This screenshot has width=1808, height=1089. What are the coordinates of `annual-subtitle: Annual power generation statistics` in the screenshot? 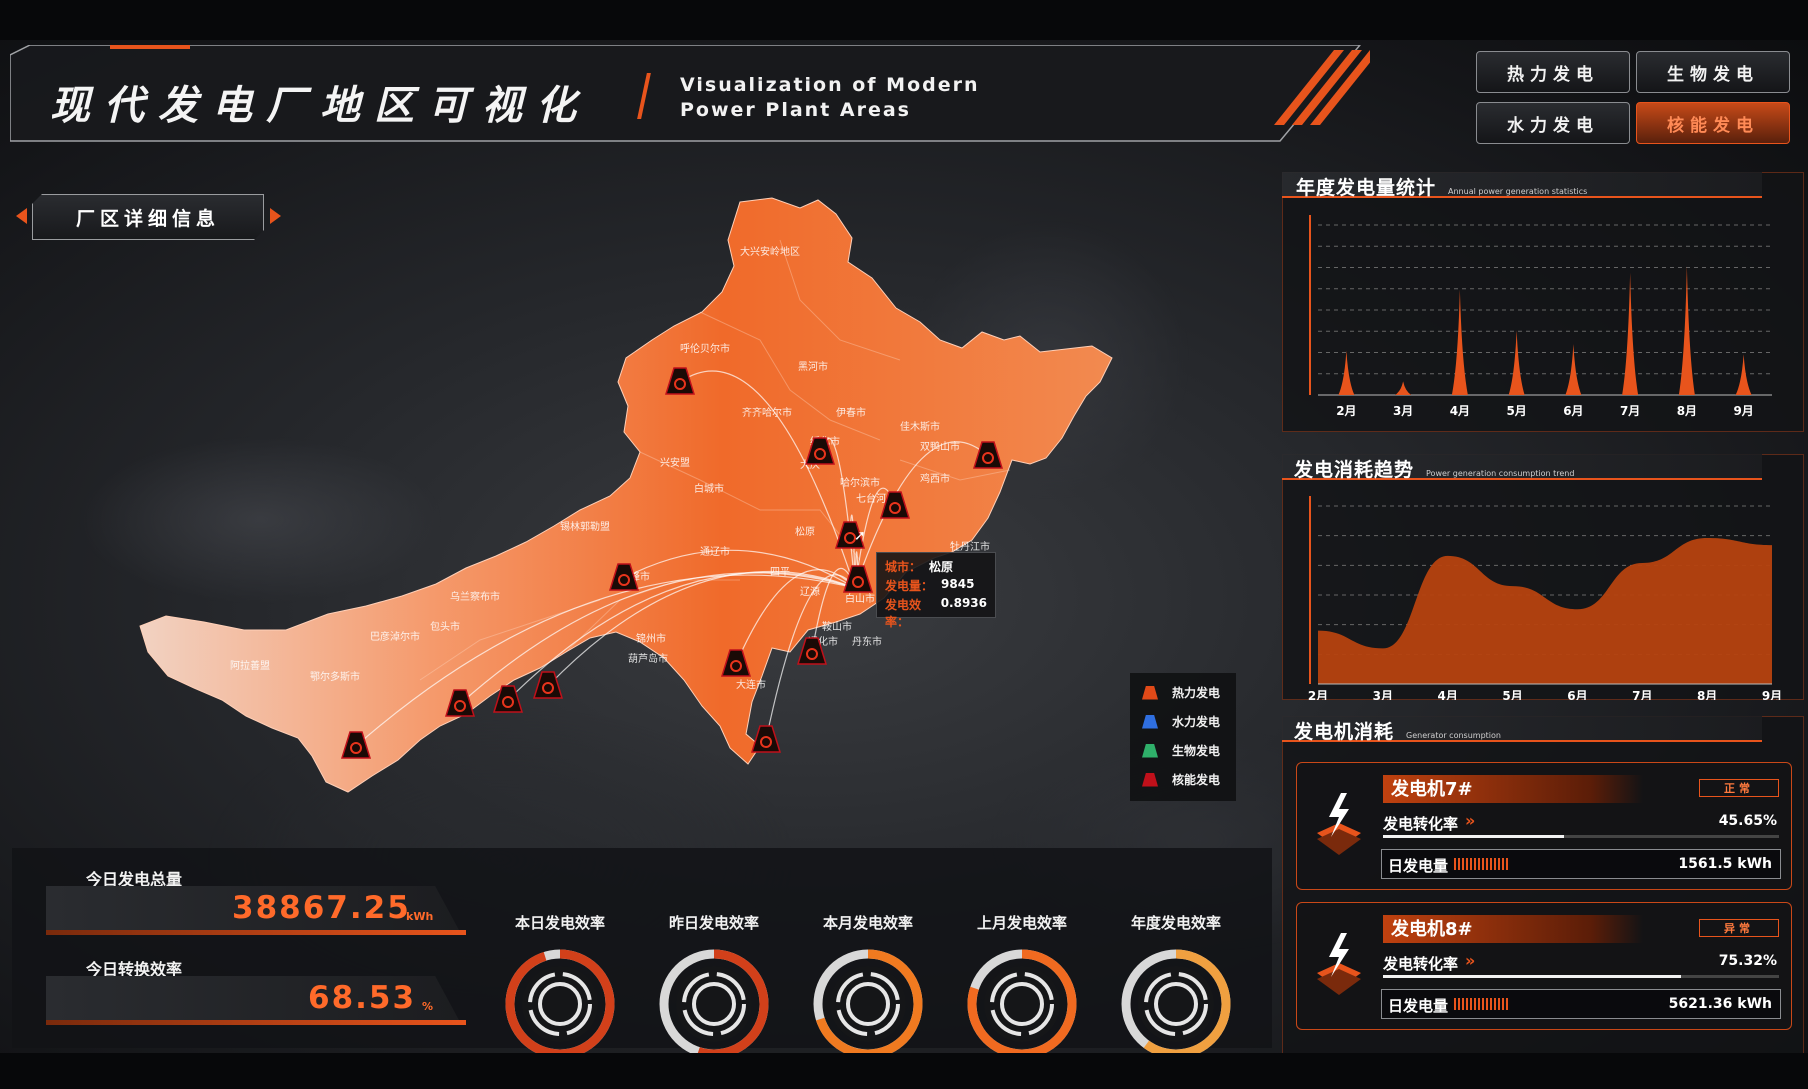 It's located at (1518, 191).